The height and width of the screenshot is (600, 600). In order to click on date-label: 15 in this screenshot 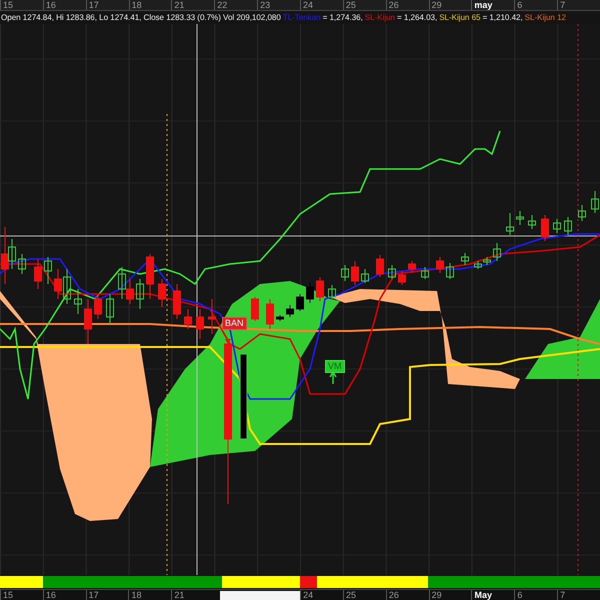, I will do `click(21, 595)`.